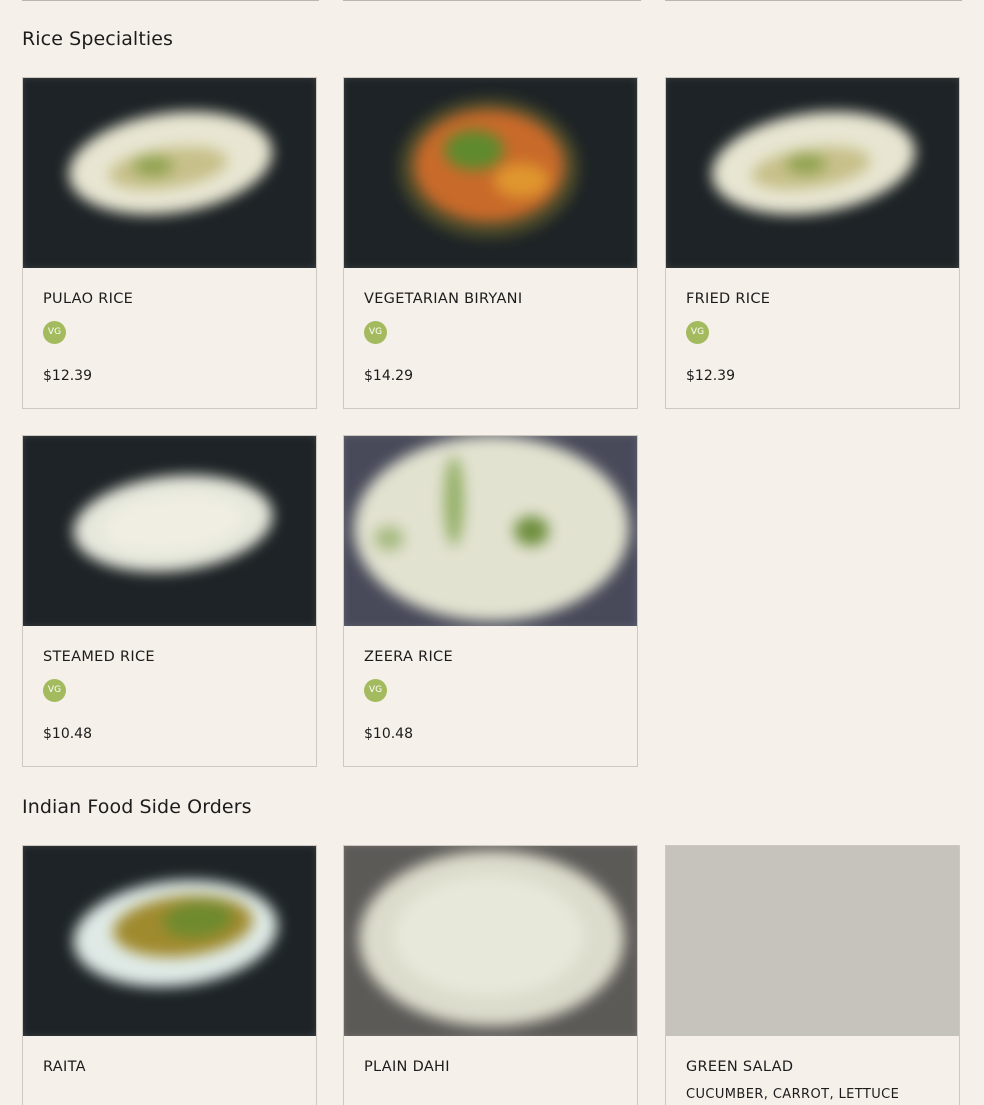  I want to click on menu-item-card: FRIED RICE VG $12.39, so click(812, 243).